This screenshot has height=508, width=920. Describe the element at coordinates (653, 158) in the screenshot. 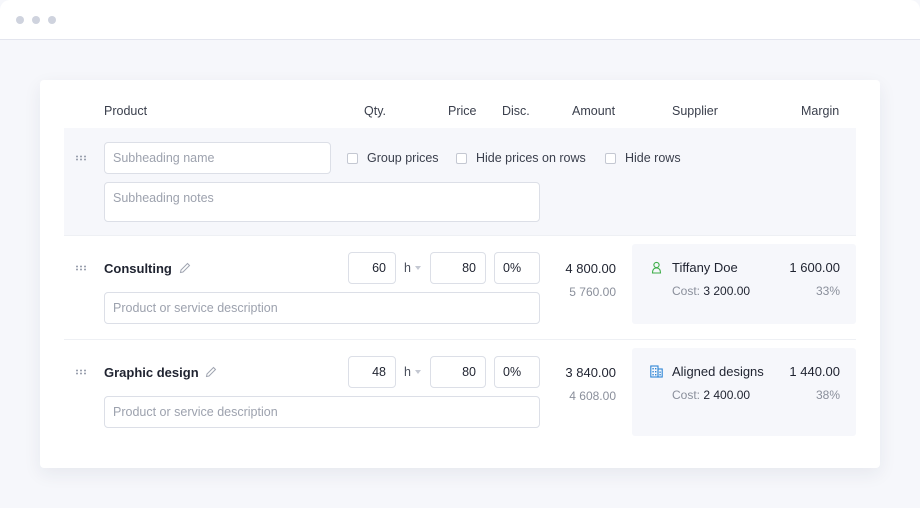

I see `checkbox-label: Hide rows` at that location.